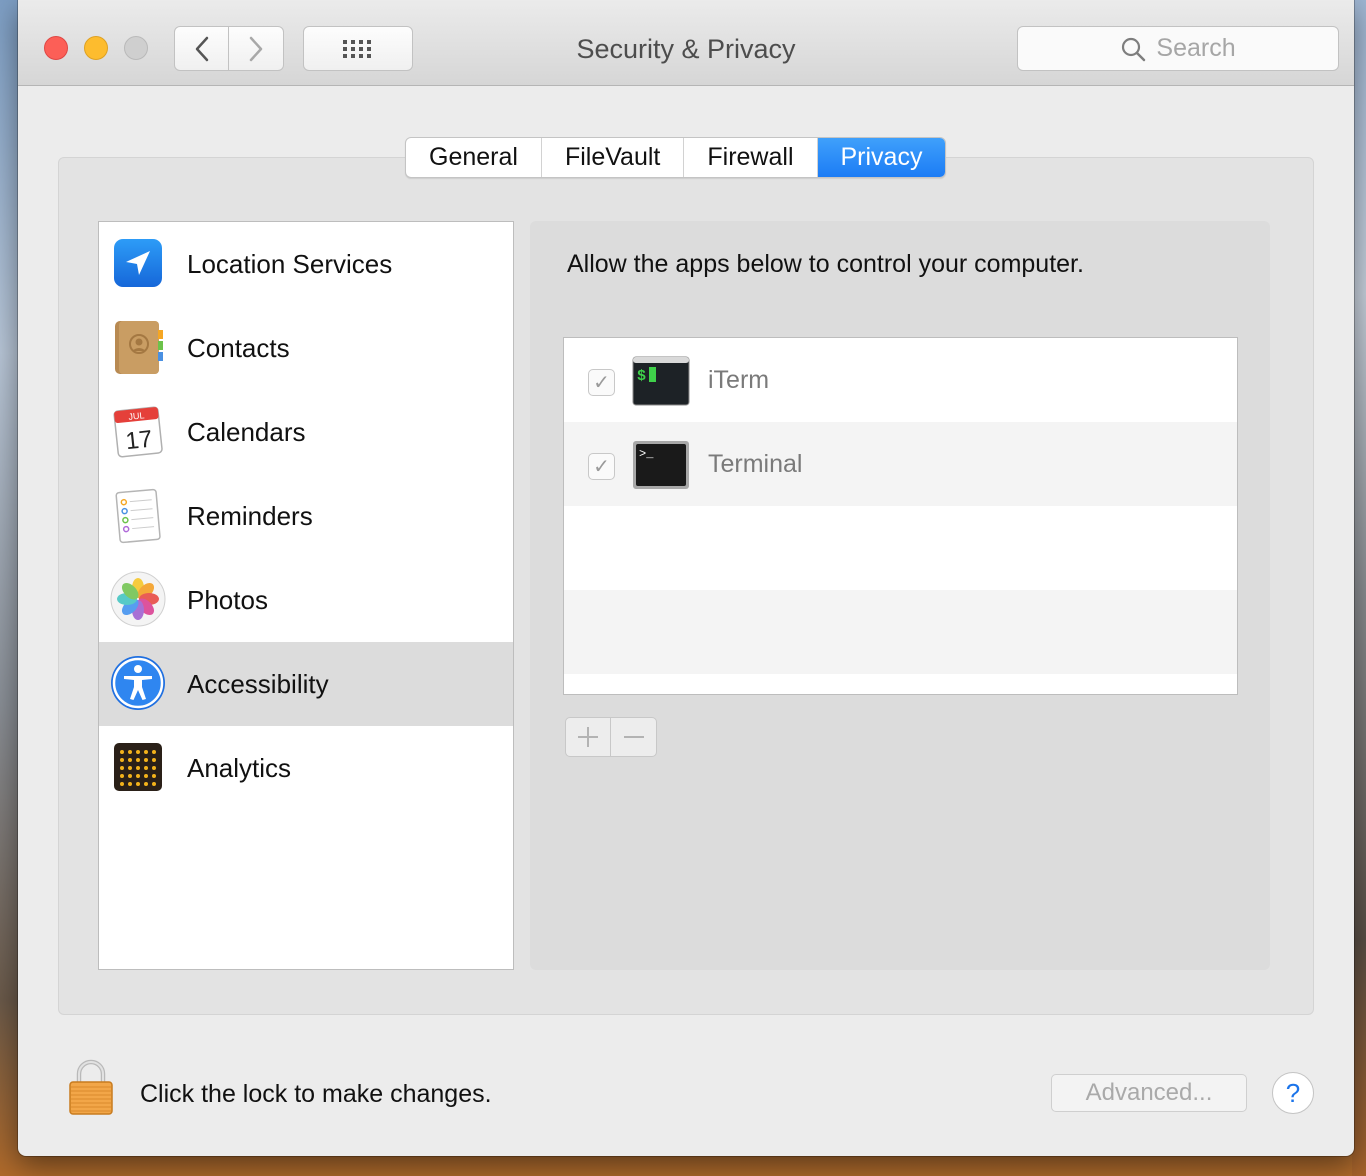 This screenshot has width=1366, height=1176. What do you see at coordinates (900, 464) in the screenshot?
I see `table-row: ✓ >_ Terminal` at bounding box center [900, 464].